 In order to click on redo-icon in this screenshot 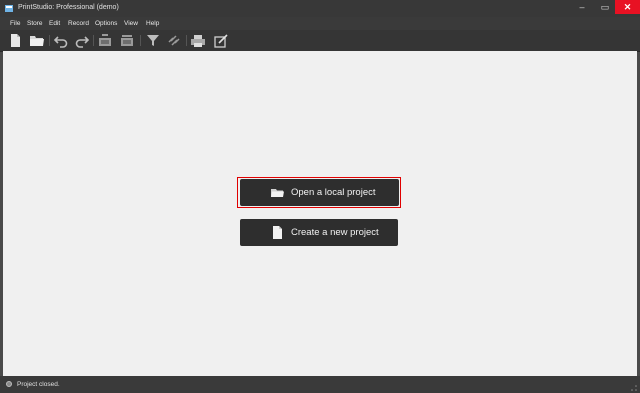, I will do `click(82, 40)`.